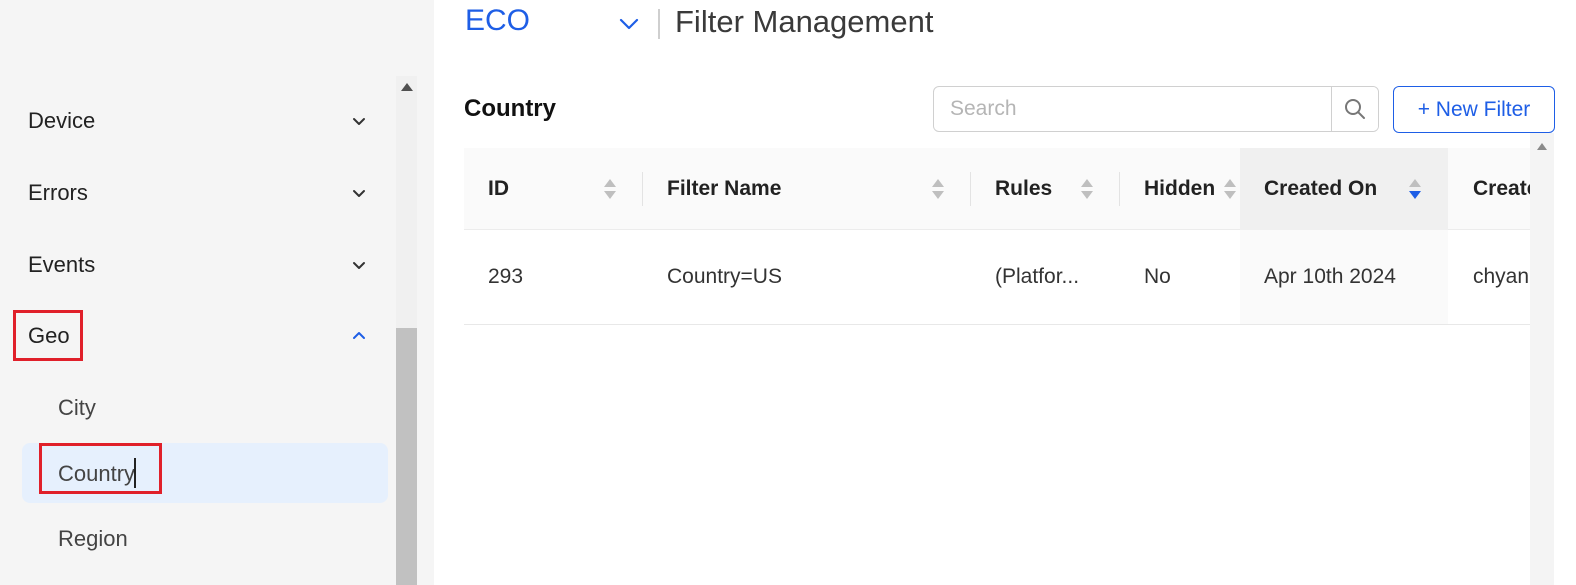 The height and width of the screenshot is (585, 1576). What do you see at coordinates (406, 456) in the screenshot?
I see `sidebar-scrollbar-thumb` at bounding box center [406, 456].